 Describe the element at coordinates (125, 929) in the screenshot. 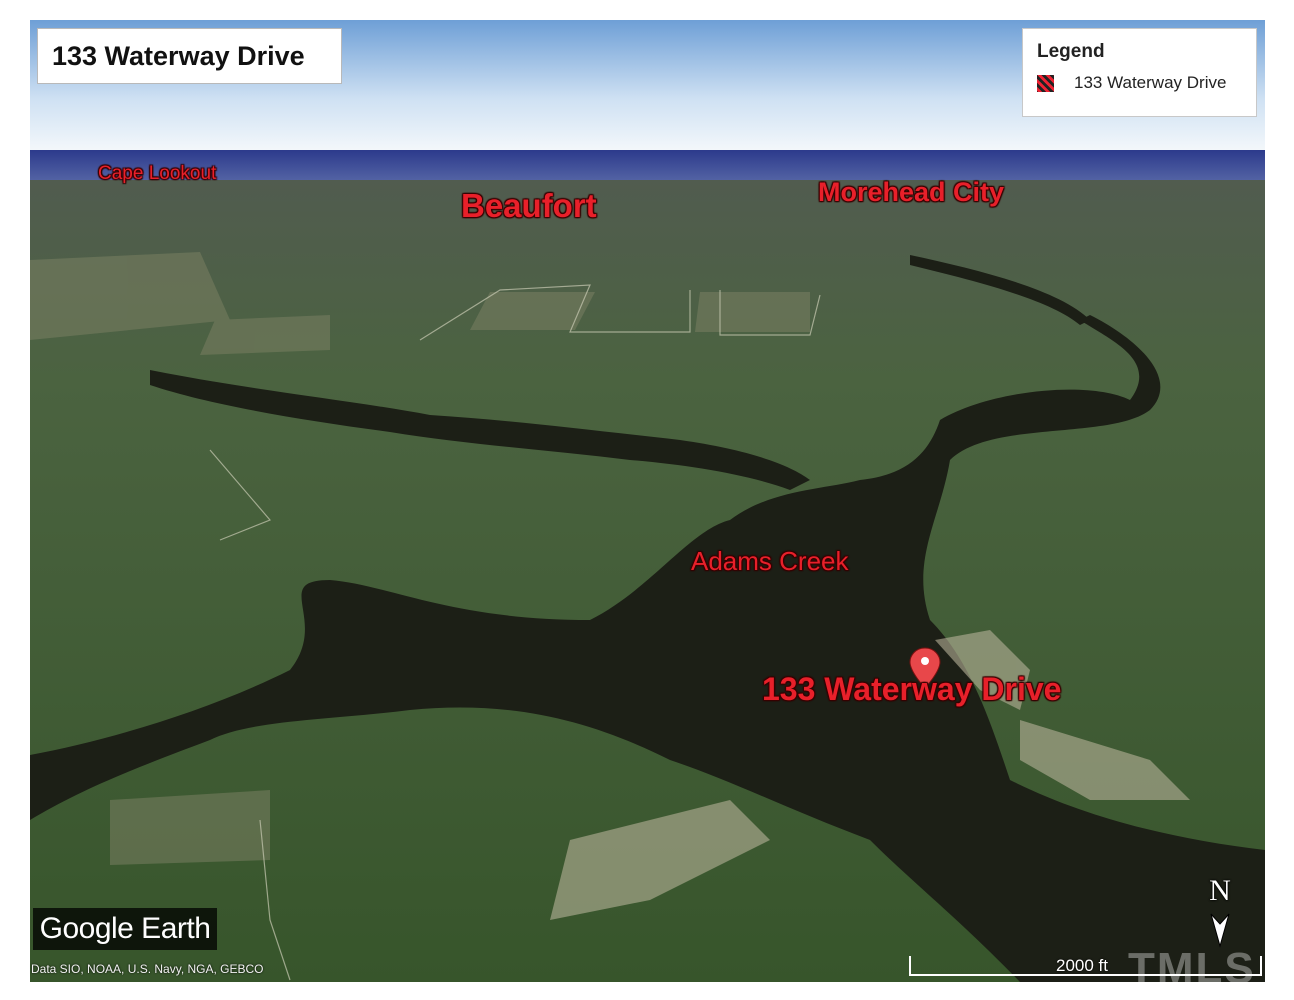

I see `google-earth-logo: Google Earth` at that location.